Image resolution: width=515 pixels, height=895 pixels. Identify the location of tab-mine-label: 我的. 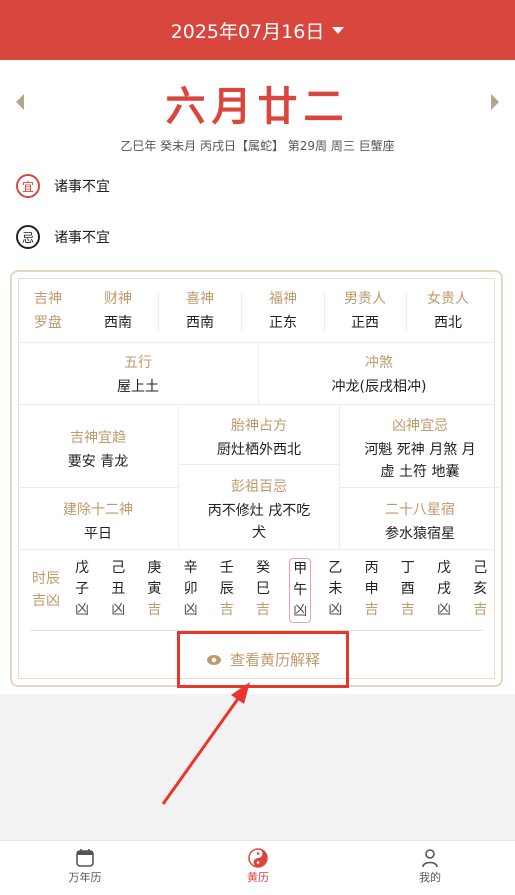
(430, 877).